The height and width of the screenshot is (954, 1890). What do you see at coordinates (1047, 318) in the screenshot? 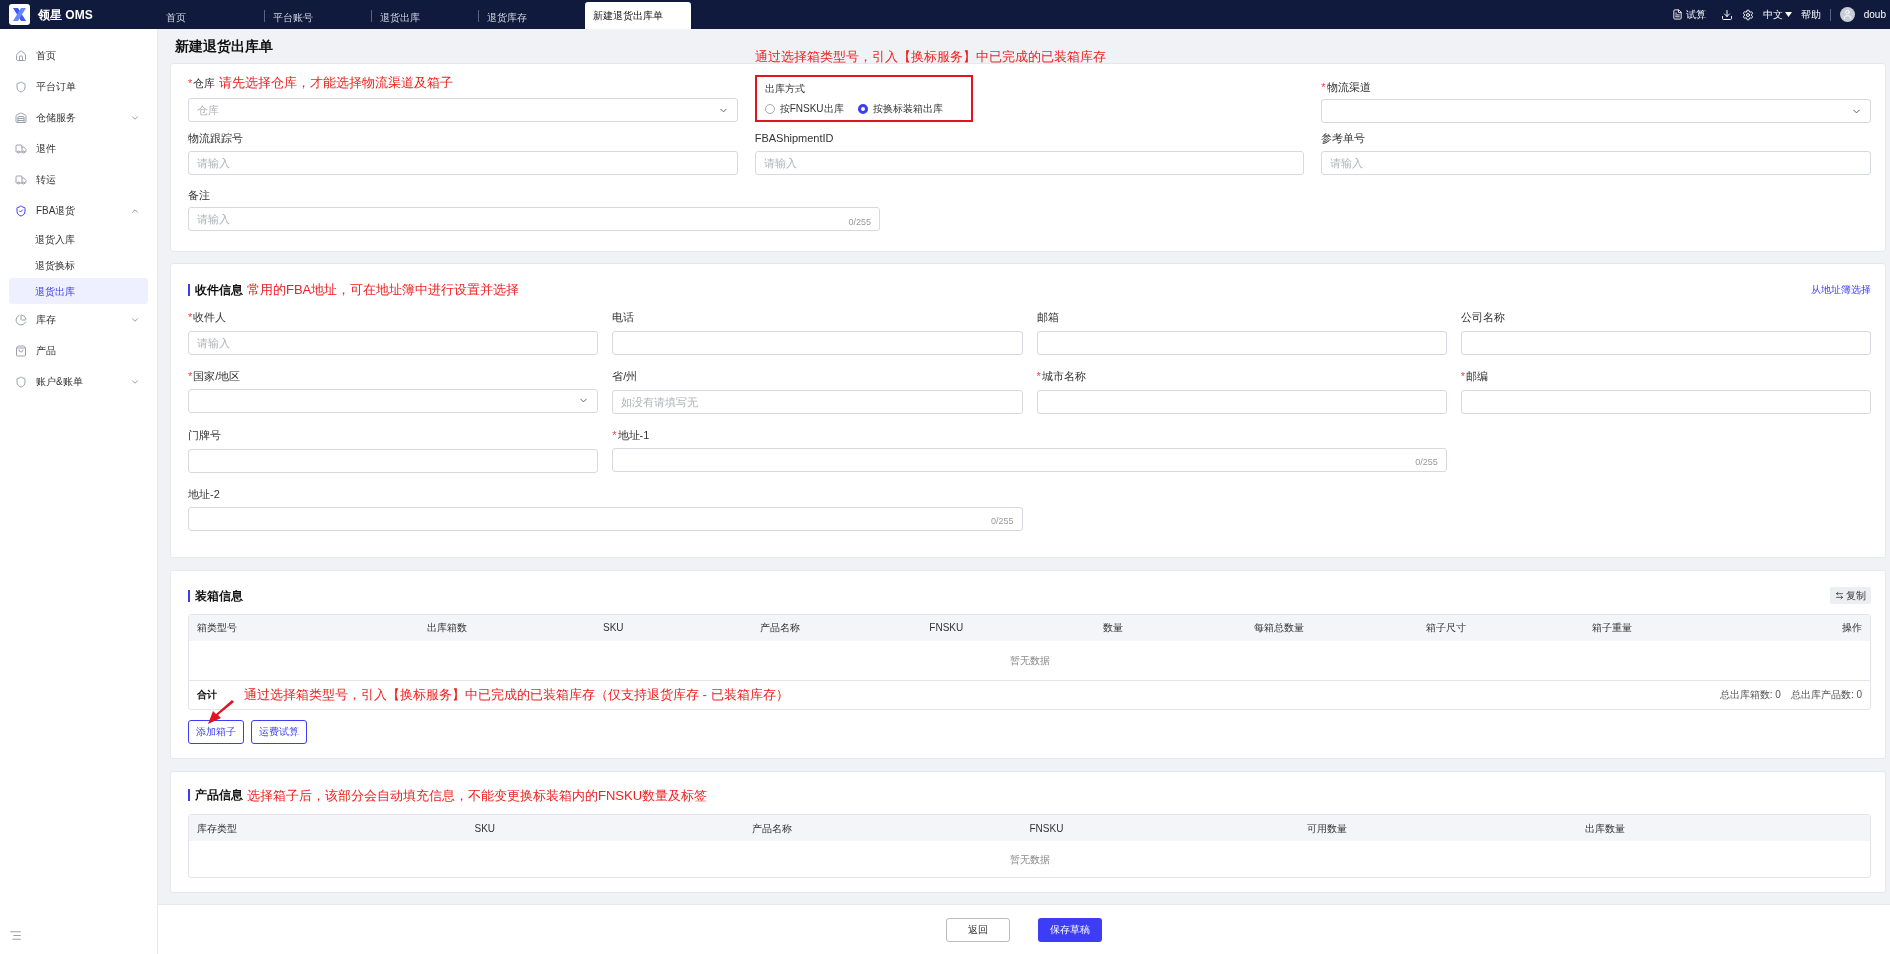
I see `field-label: 邮箱` at bounding box center [1047, 318].